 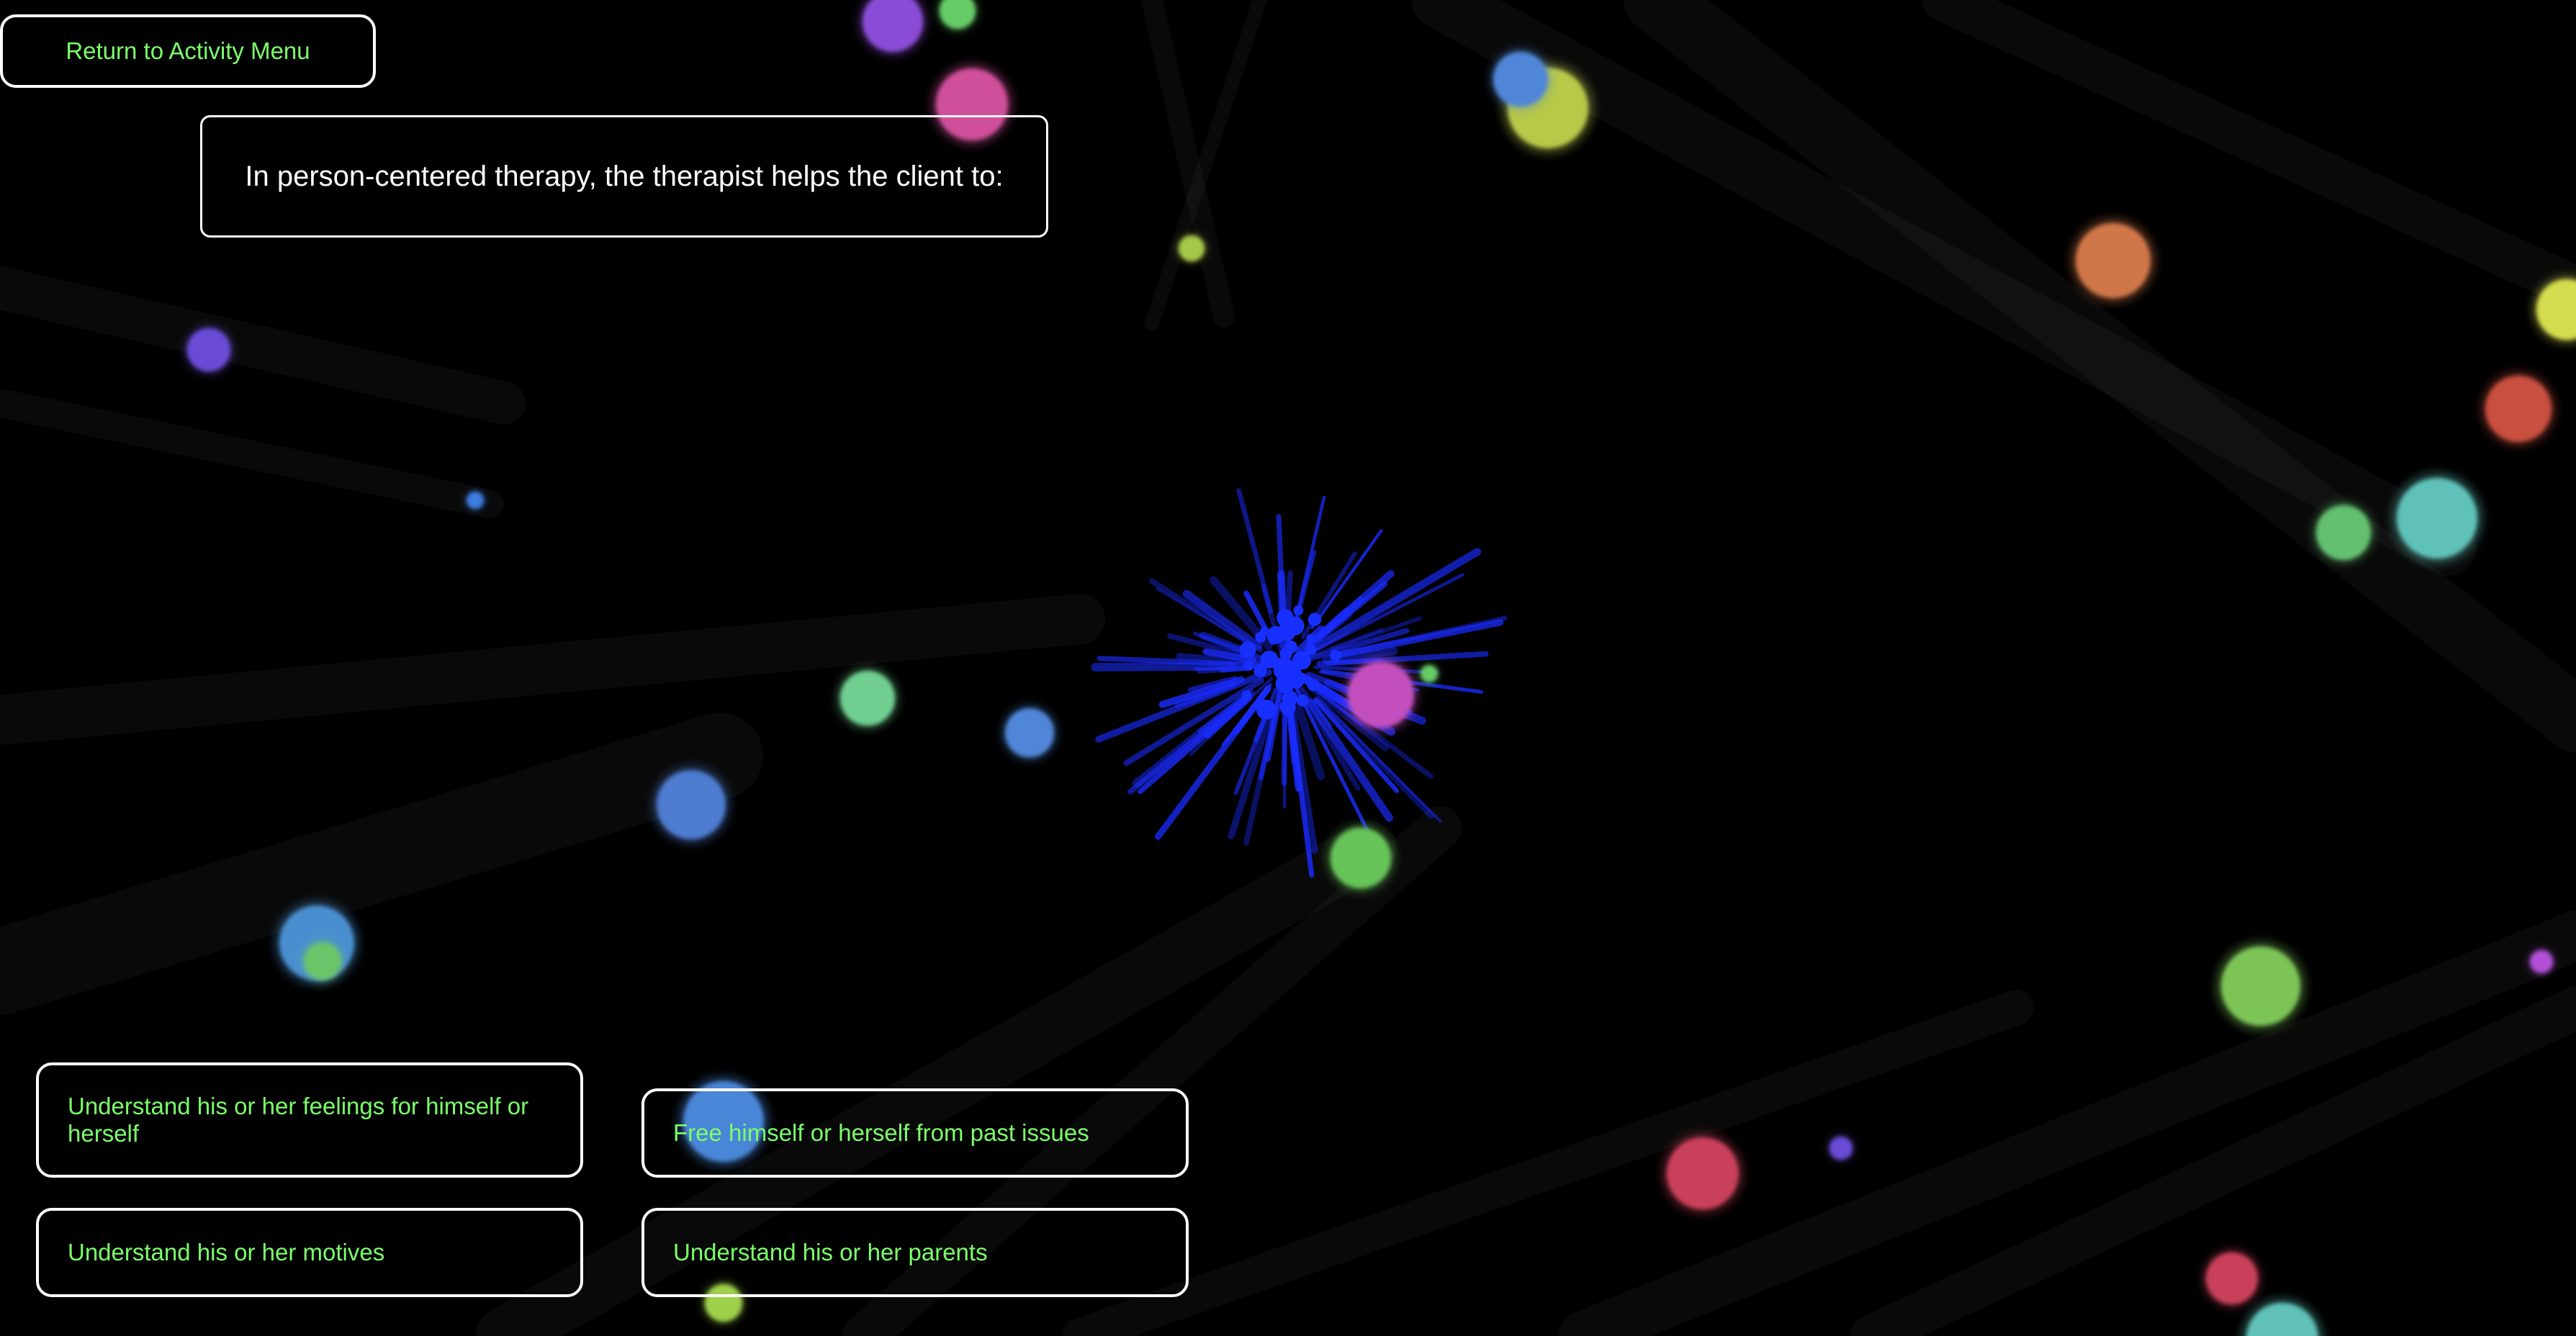 I want to click on answer-option-3: Understand his or her motives, so click(x=309, y=1252).